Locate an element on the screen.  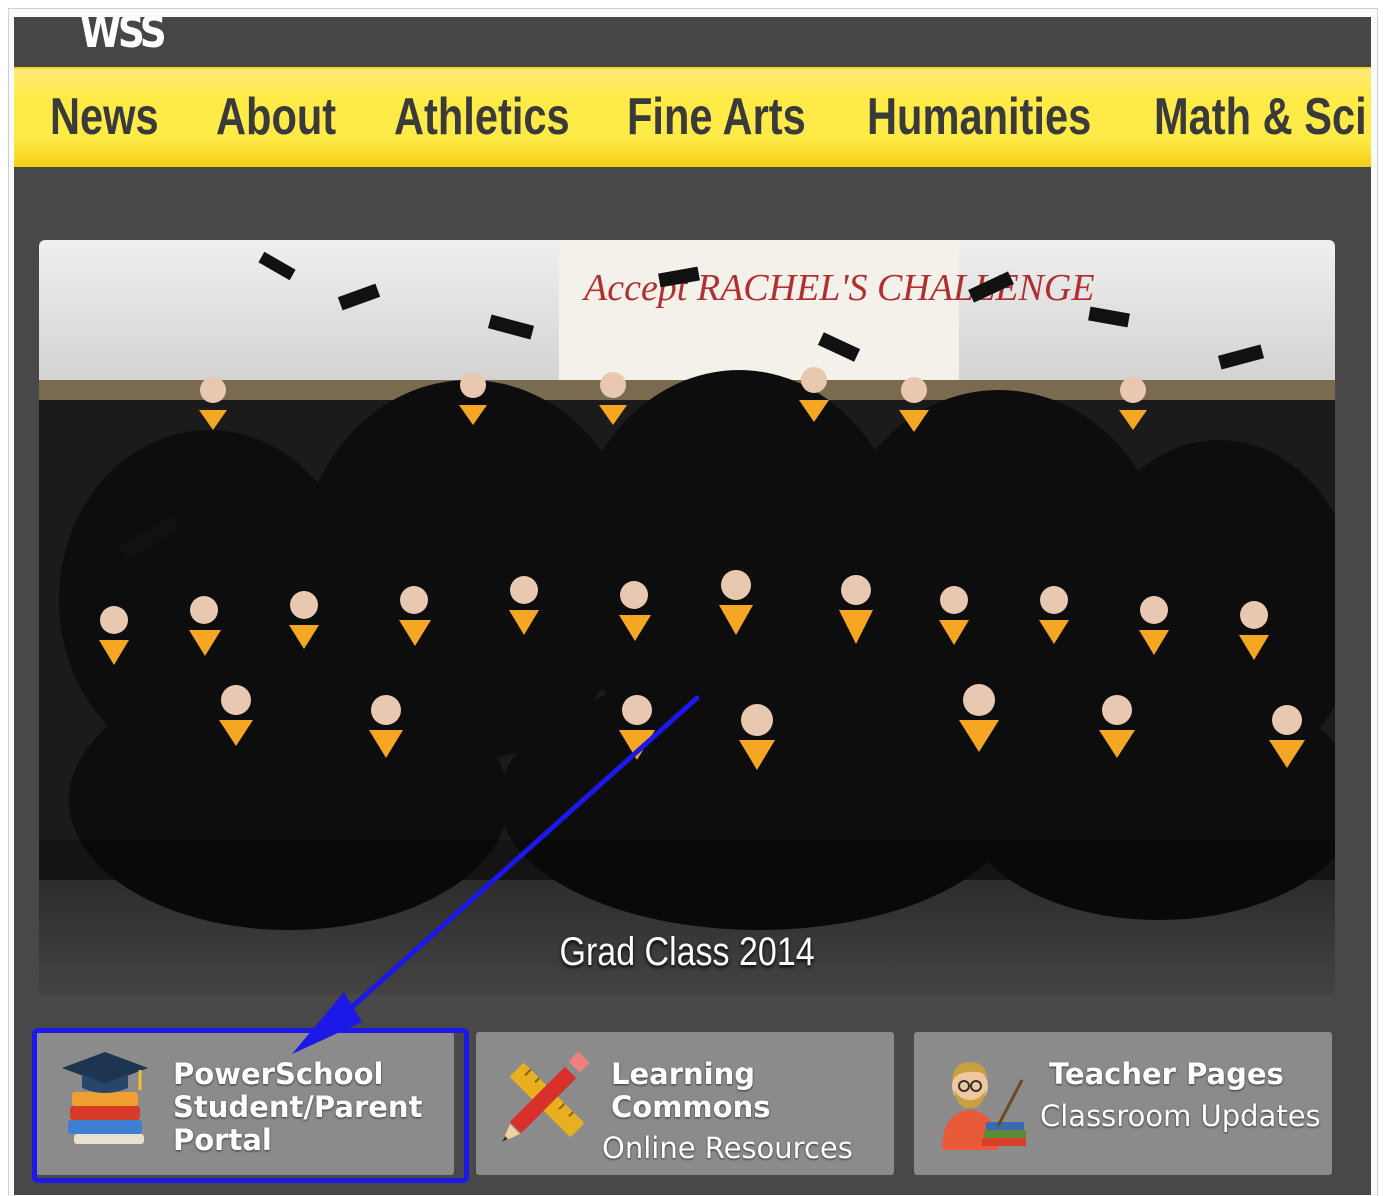
teacher-icon is located at coordinates (984, 1106).